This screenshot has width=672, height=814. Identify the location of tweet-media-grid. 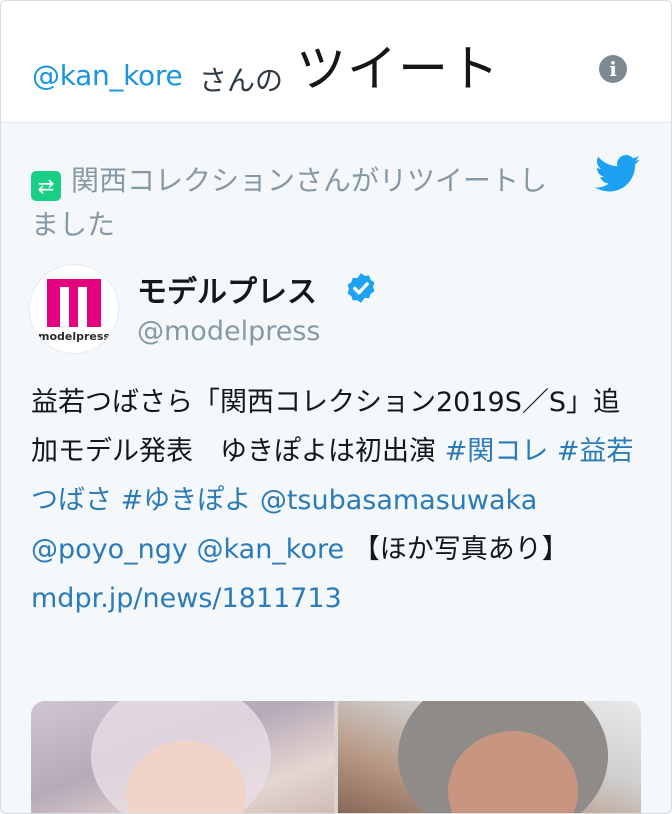
(336, 757).